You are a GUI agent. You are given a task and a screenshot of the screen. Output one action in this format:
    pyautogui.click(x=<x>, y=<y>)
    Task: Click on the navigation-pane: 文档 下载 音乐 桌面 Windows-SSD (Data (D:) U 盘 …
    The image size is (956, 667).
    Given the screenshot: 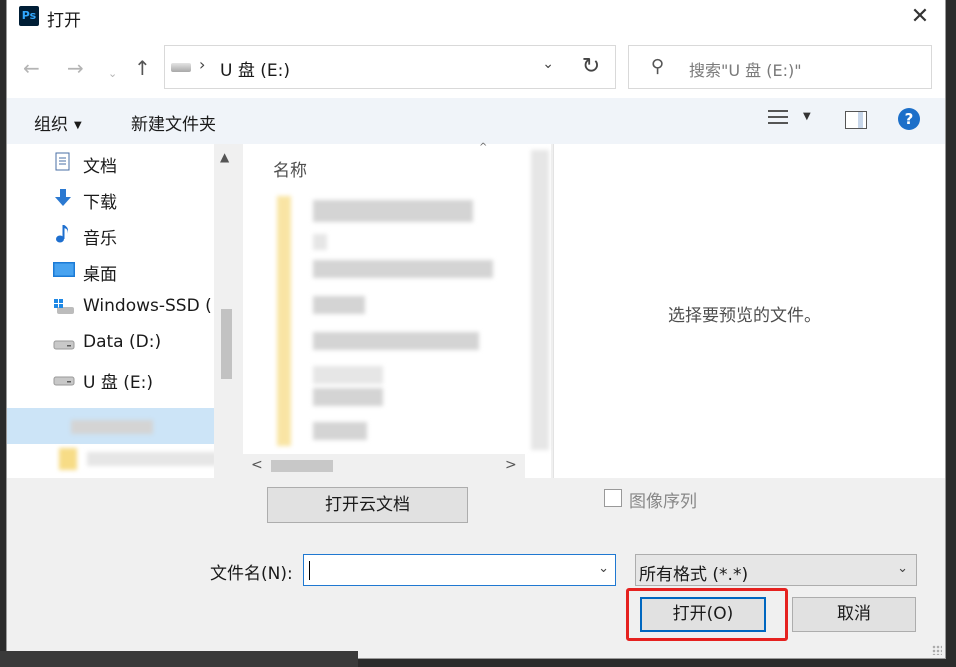 What is the action you would take?
    pyautogui.click(x=123, y=311)
    